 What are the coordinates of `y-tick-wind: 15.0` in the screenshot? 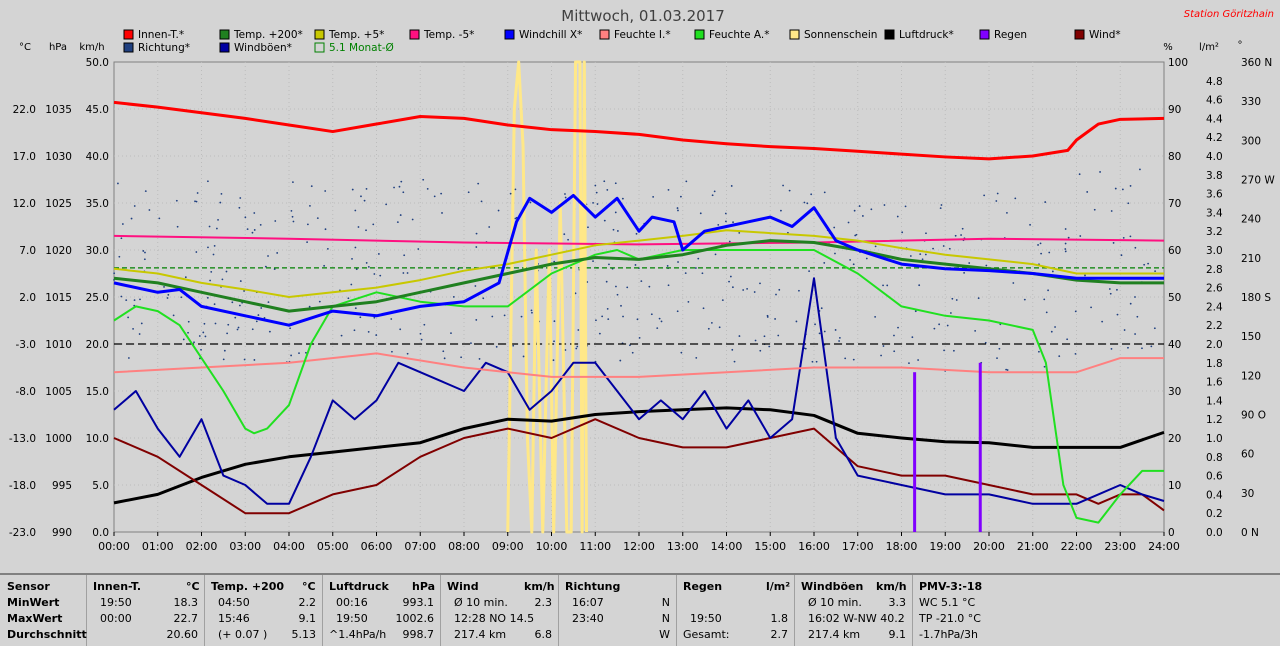 It's located at (97, 392).